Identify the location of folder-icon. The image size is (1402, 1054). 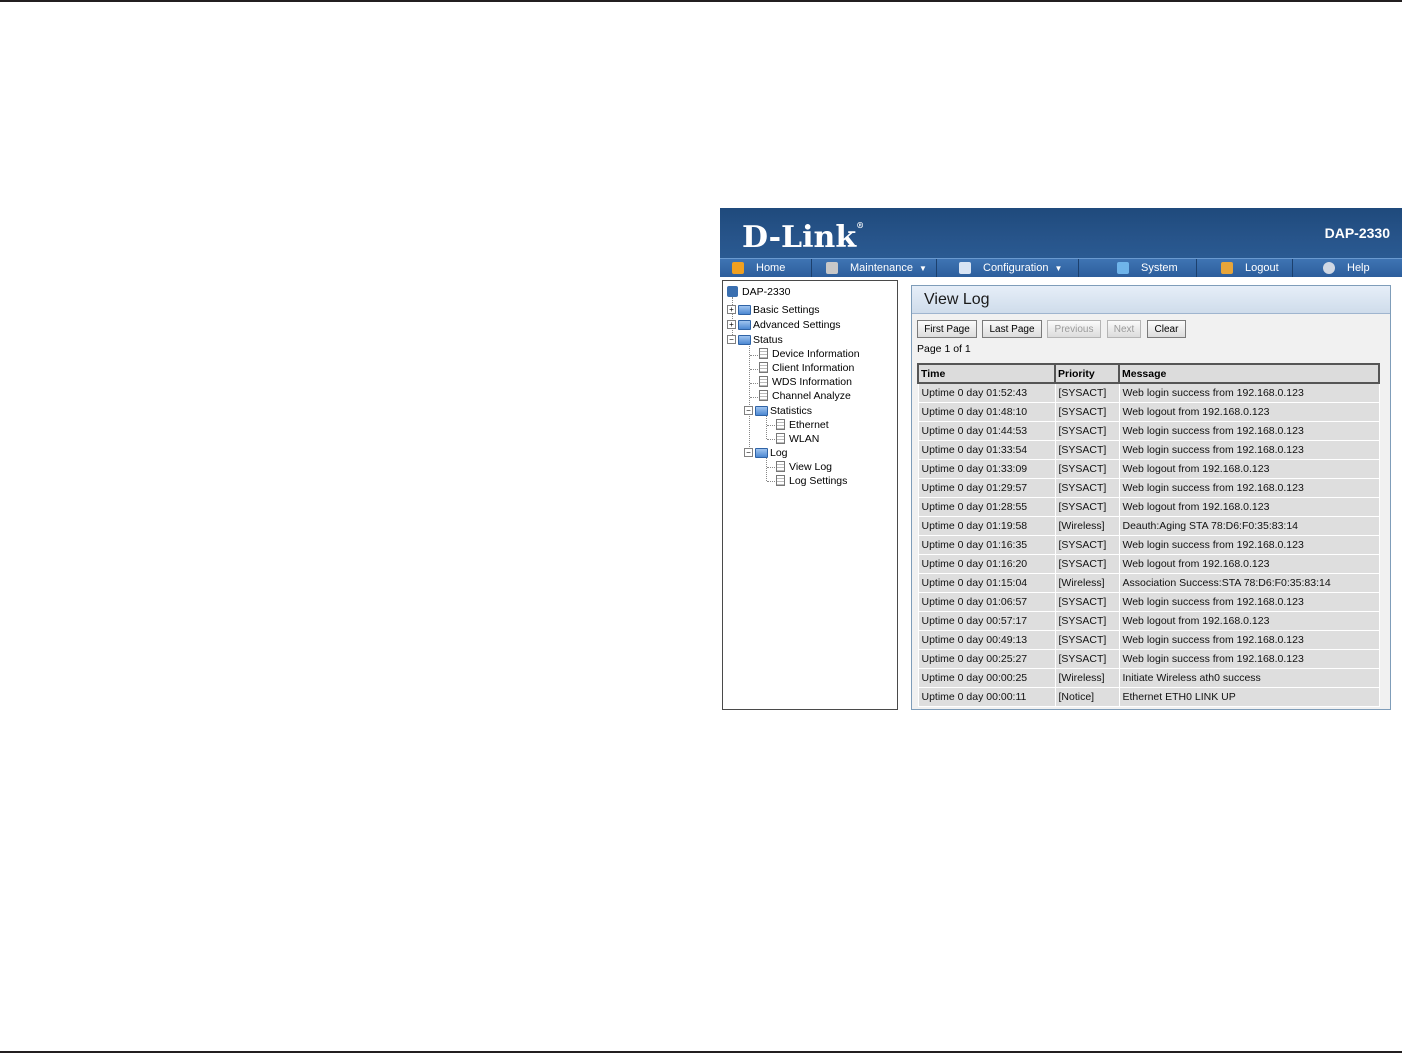
(744, 324).